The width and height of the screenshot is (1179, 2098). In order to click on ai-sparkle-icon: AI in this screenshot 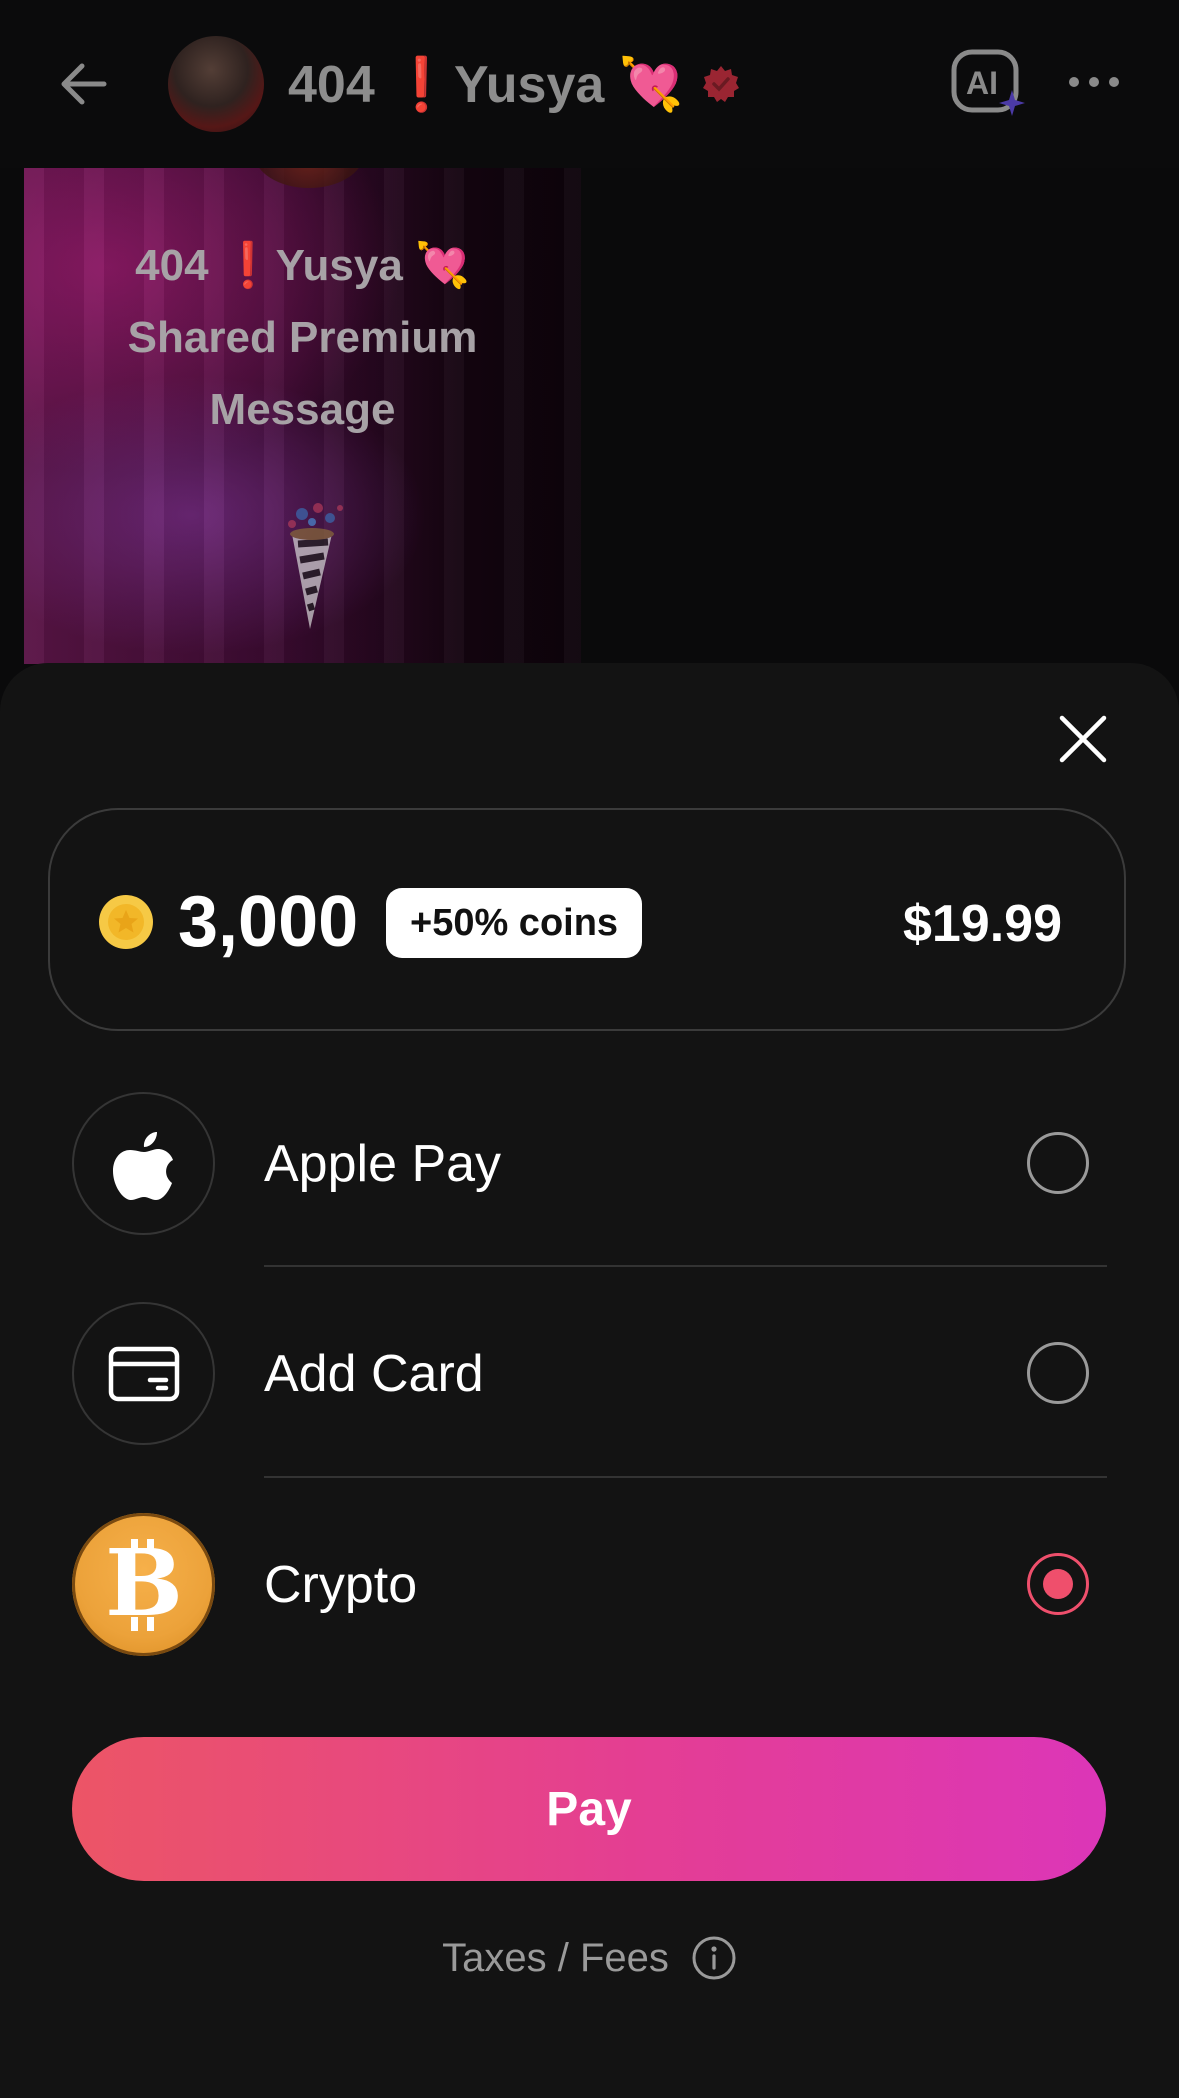, I will do `click(988, 82)`.